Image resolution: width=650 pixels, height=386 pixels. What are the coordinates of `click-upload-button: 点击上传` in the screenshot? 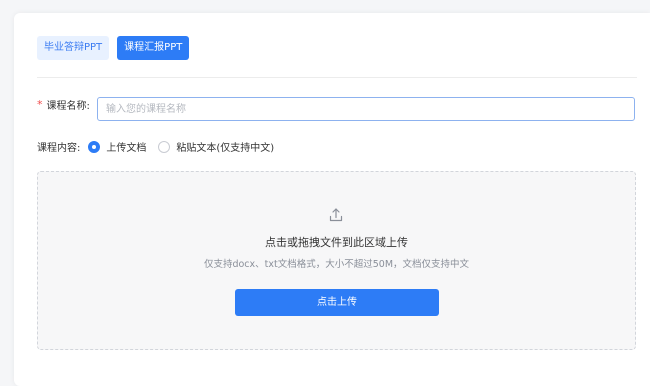 It's located at (337, 302).